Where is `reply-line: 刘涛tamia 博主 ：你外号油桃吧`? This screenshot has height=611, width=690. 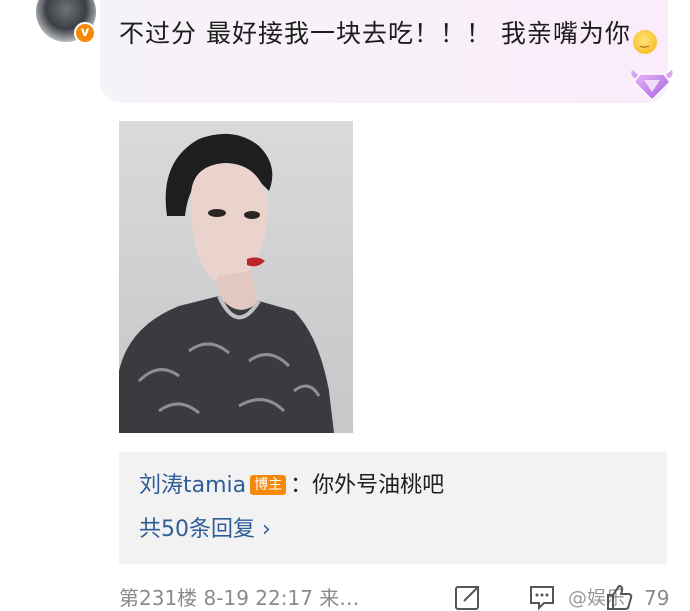
reply-line: 刘涛tamia 博主 ：你外号油桃吧 is located at coordinates (291, 486).